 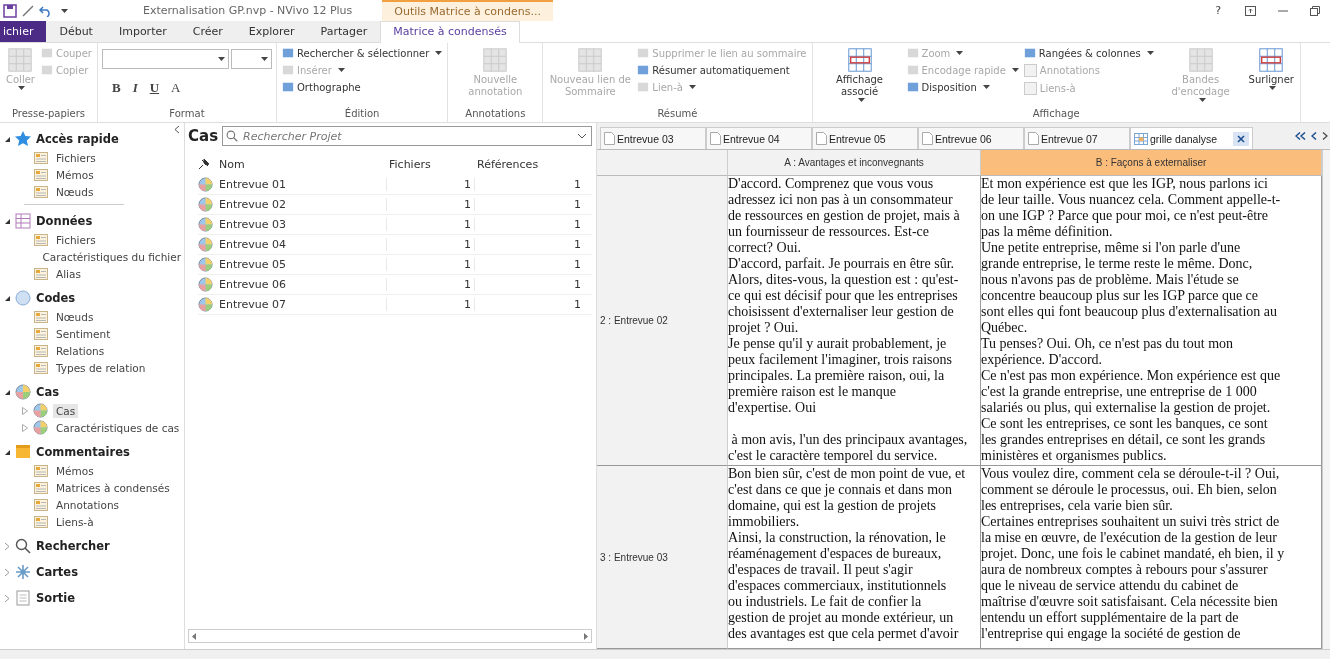 What do you see at coordinates (1191, 138) in the screenshot?
I see `document-tab: grille danalyse` at bounding box center [1191, 138].